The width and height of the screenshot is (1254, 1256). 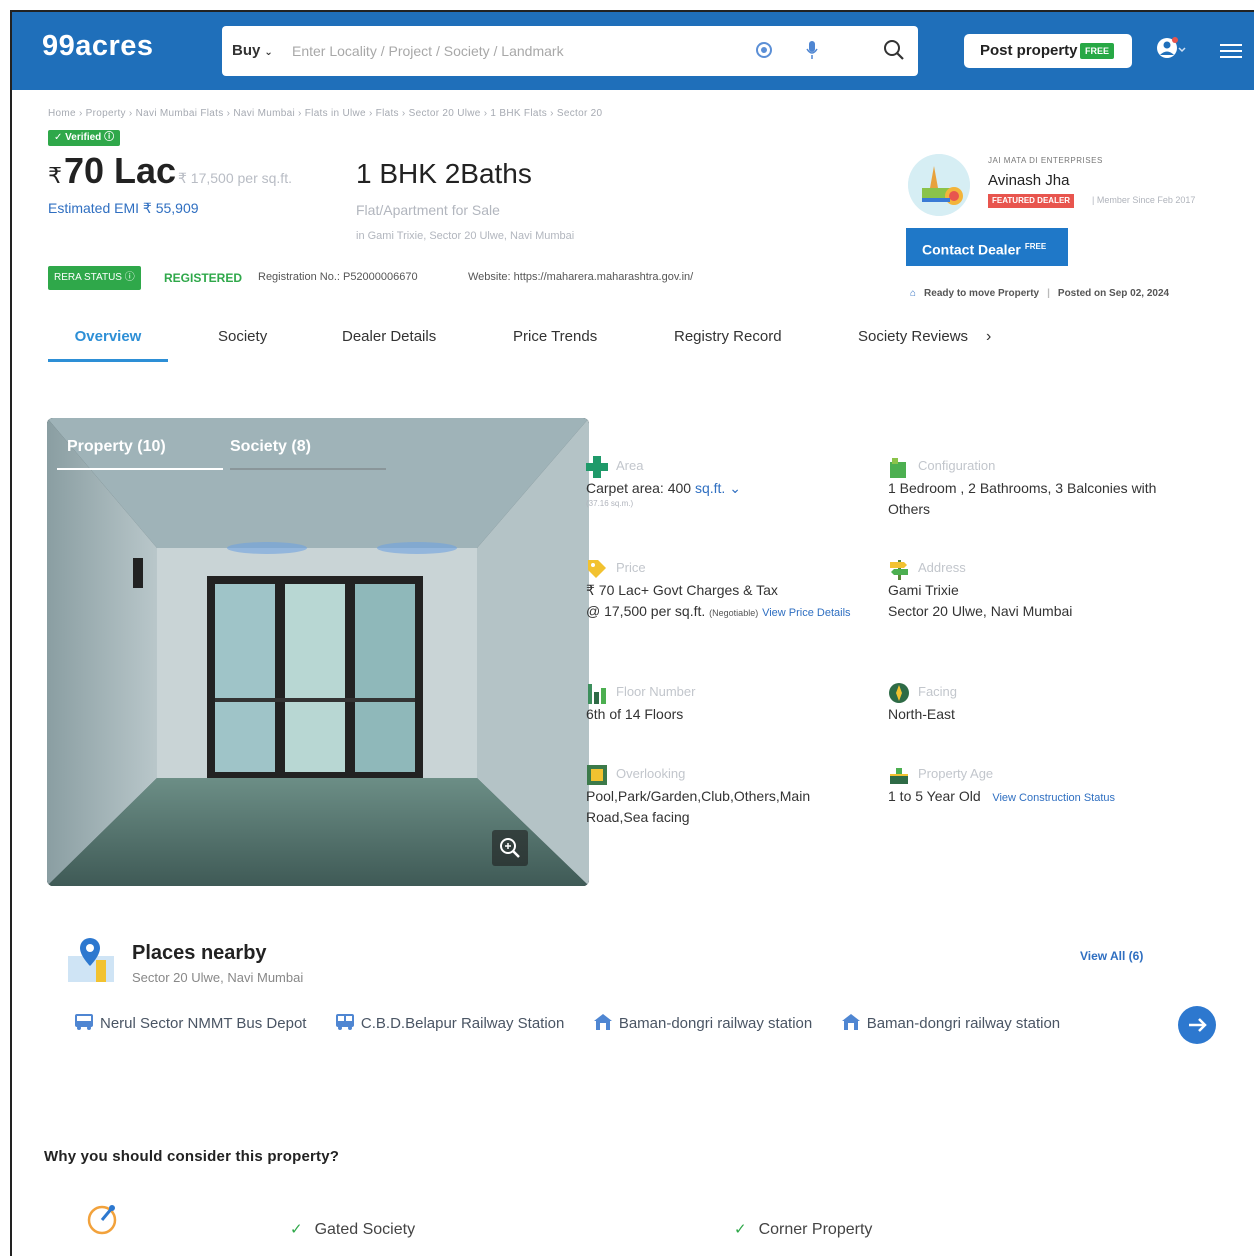 What do you see at coordinates (899, 570) in the screenshot?
I see `signpost-icon` at bounding box center [899, 570].